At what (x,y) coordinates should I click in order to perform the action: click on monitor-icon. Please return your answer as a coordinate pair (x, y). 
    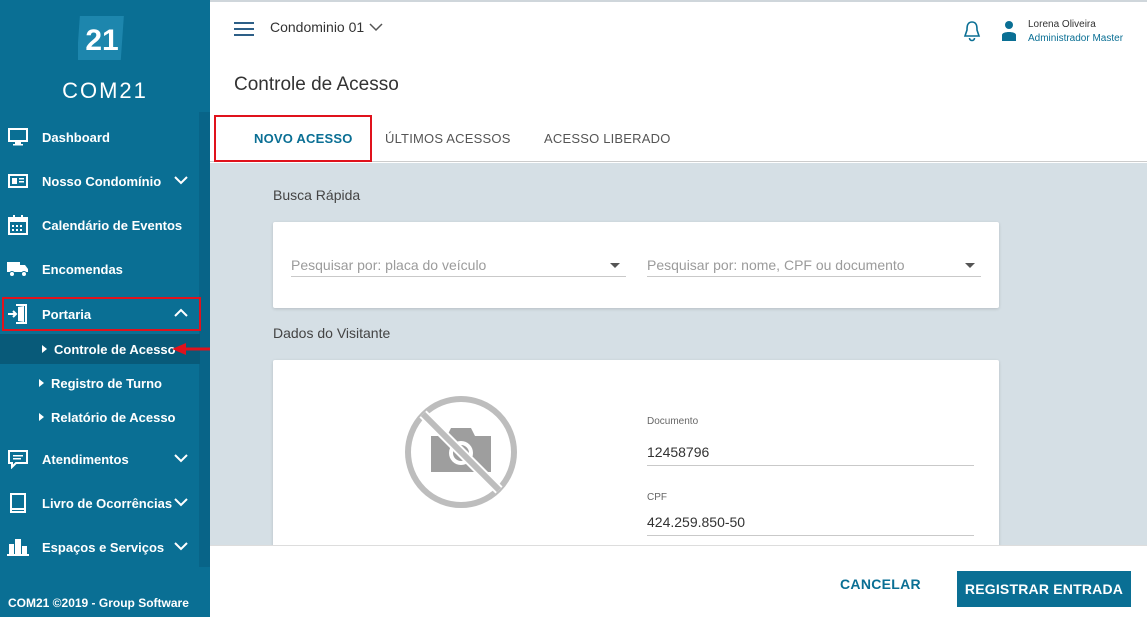
    Looking at the image, I should click on (18, 137).